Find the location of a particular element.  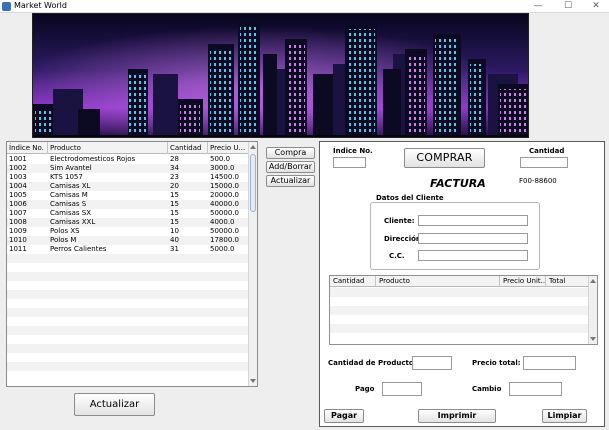

comprar-button: COMPRAR is located at coordinates (444, 158).